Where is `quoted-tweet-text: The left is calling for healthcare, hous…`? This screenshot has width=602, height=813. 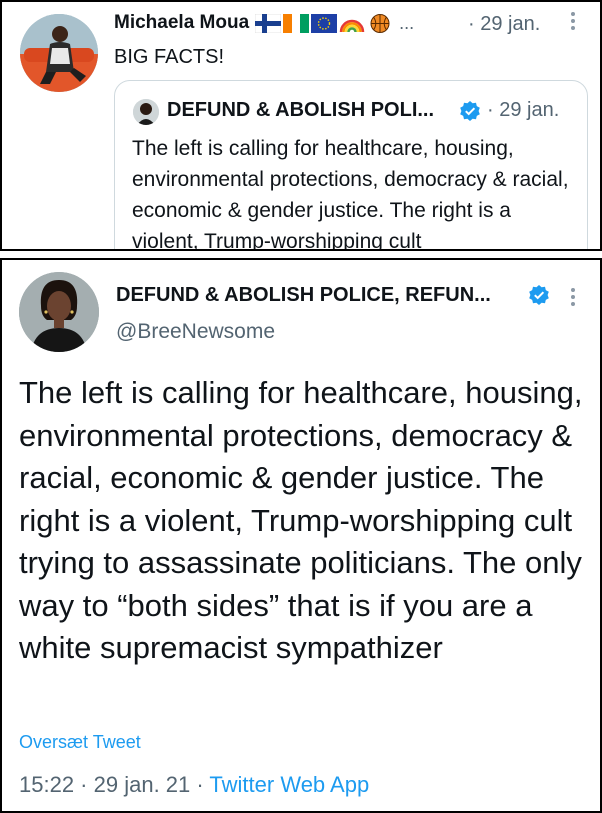
quoted-tweet-text: The left is calling for healthcare, hous… is located at coordinates (350, 194).